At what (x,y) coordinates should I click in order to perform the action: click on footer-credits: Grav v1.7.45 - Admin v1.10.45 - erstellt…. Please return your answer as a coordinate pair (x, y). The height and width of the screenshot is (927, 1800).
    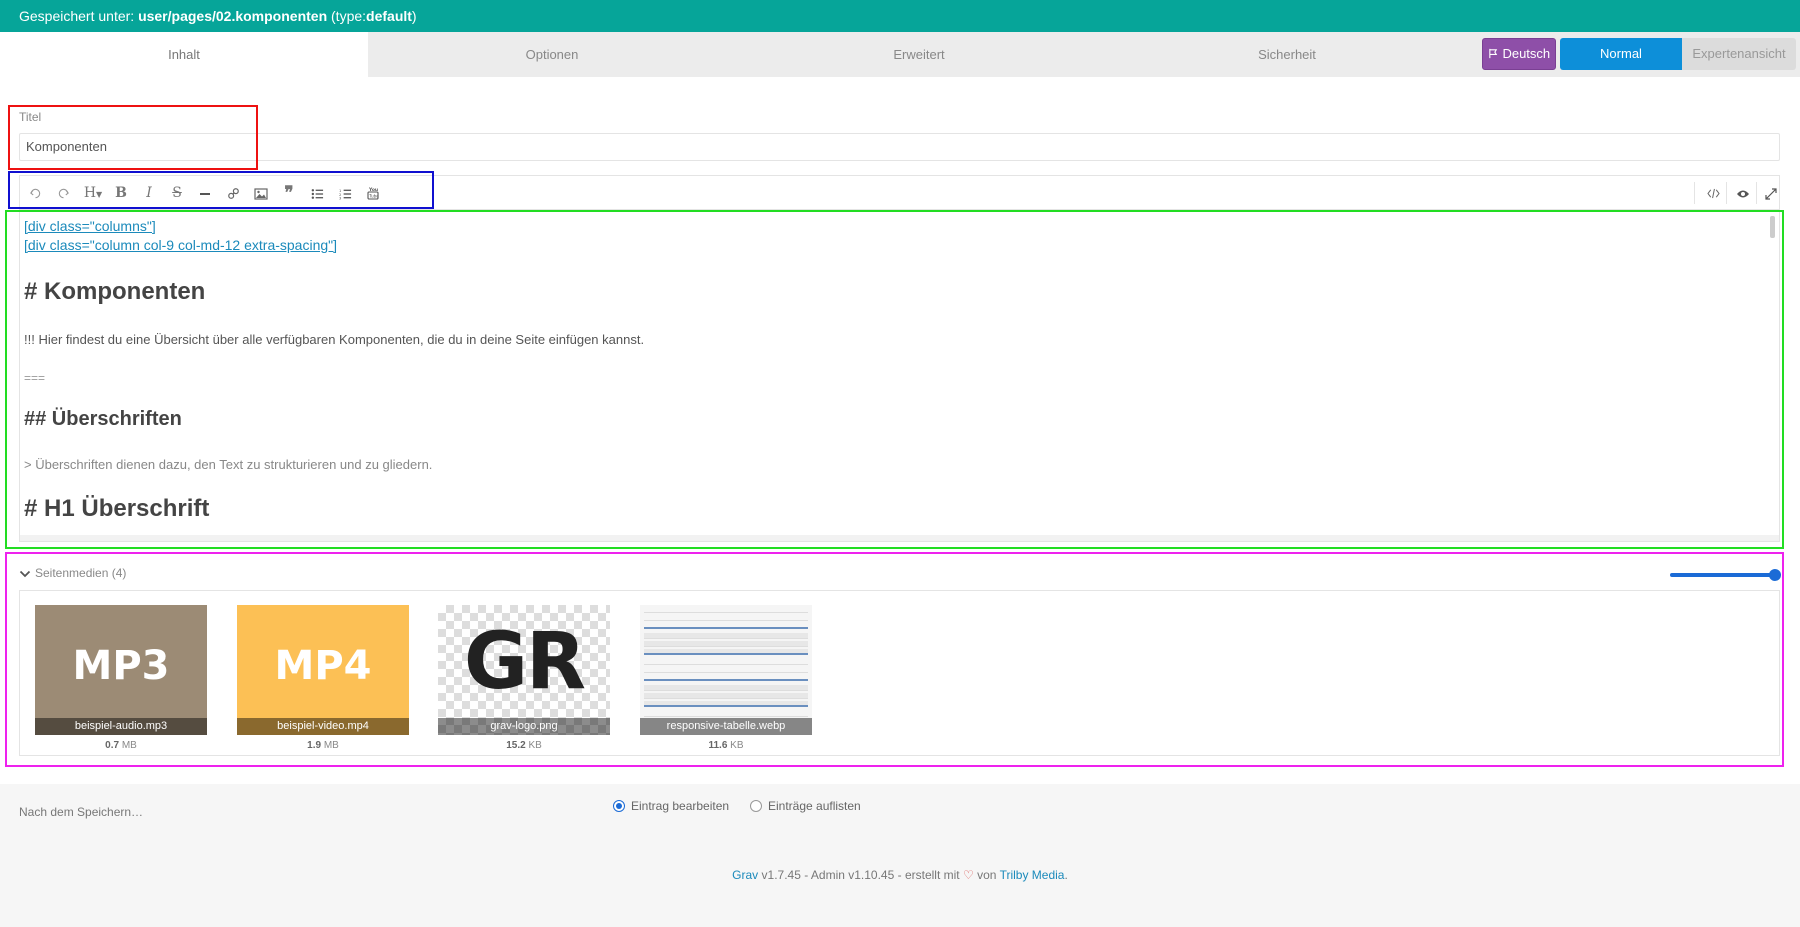
    Looking at the image, I should click on (900, 875).